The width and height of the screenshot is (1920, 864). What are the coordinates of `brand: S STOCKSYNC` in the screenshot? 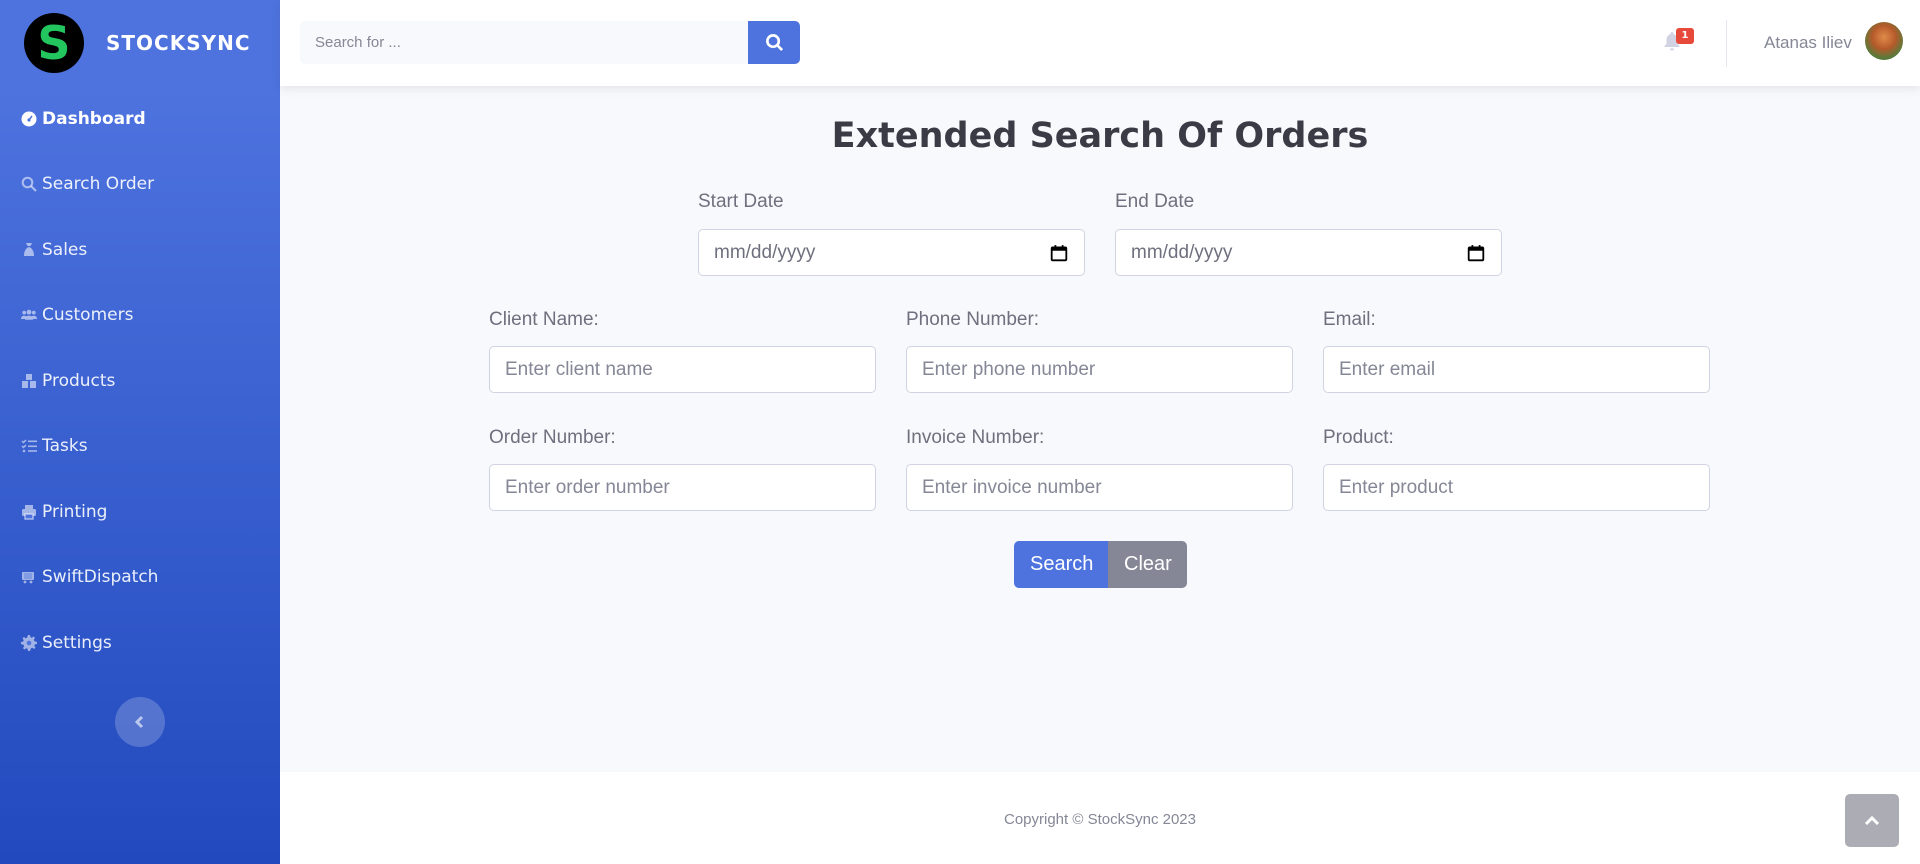 It's located at (140, 43).